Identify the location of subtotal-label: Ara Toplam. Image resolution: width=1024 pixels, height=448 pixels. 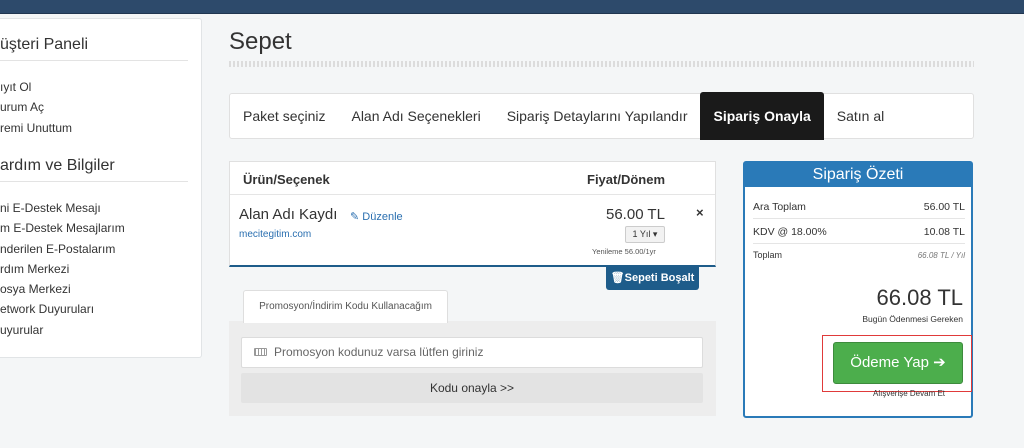
(779, 207).